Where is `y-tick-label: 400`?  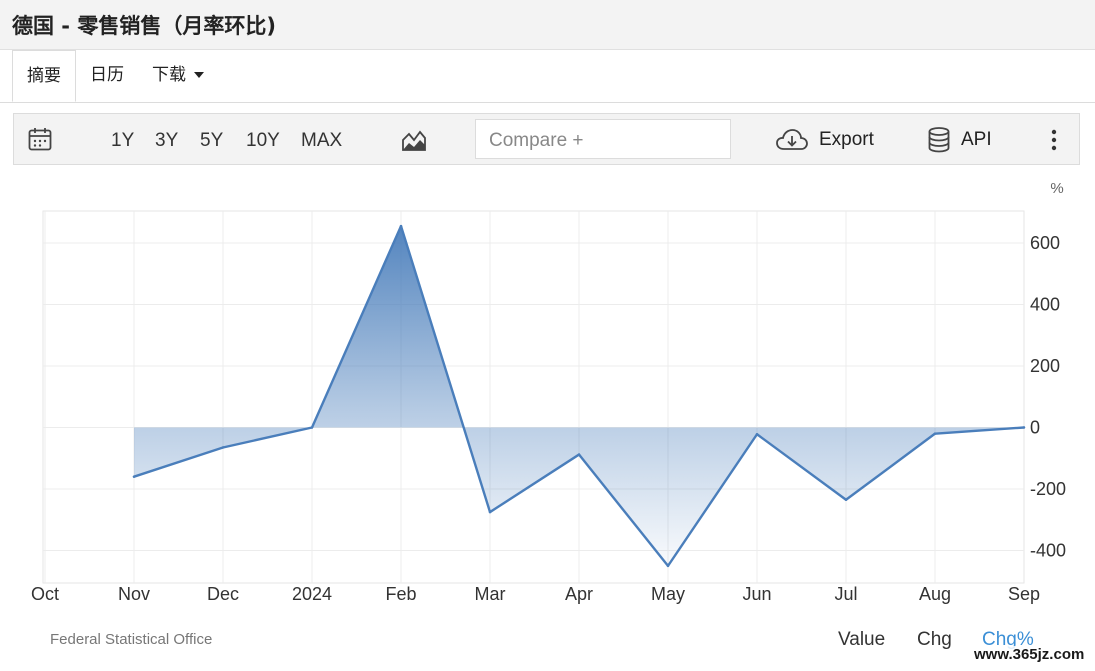 y-tick-label: 400 is located at coordinates (1045, 305).